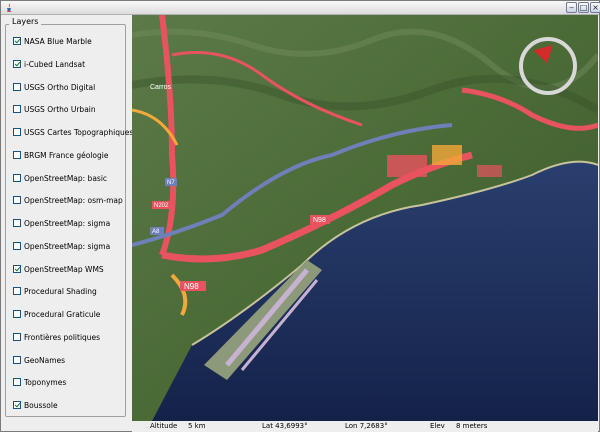 This screenshot has height=432, width=600. What do you see at coordinates (55, 64) in the screenshot?
I see `layer-label: i-Cubed Landsat` at bounding box center [55, 64].